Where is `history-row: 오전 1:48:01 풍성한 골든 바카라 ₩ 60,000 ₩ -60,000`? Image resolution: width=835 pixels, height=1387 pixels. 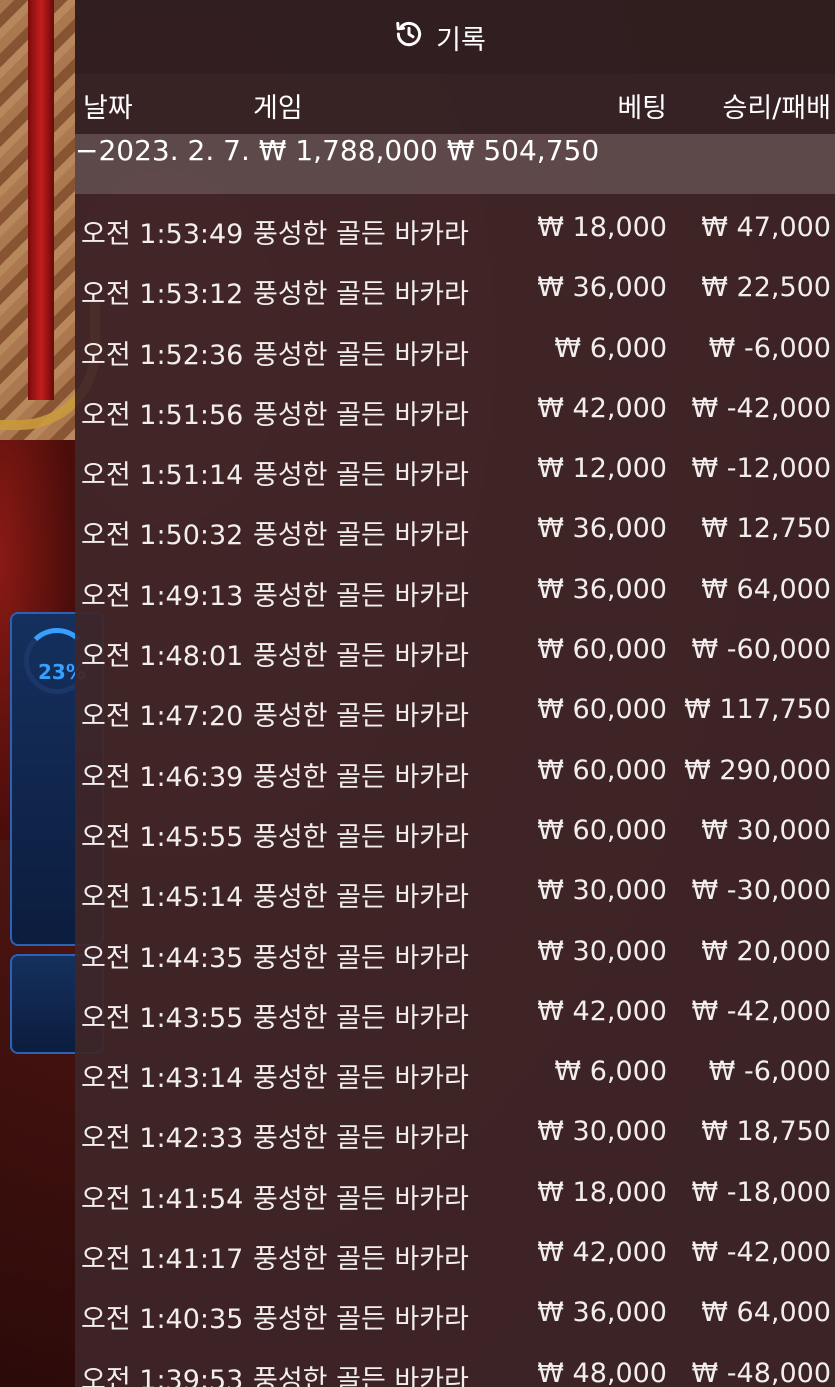
history-row: 오전 1:48:01 풍성한 골든 바카라 ₩ 60,000 ₩ -60,000 is located at coordinates (455, 646).